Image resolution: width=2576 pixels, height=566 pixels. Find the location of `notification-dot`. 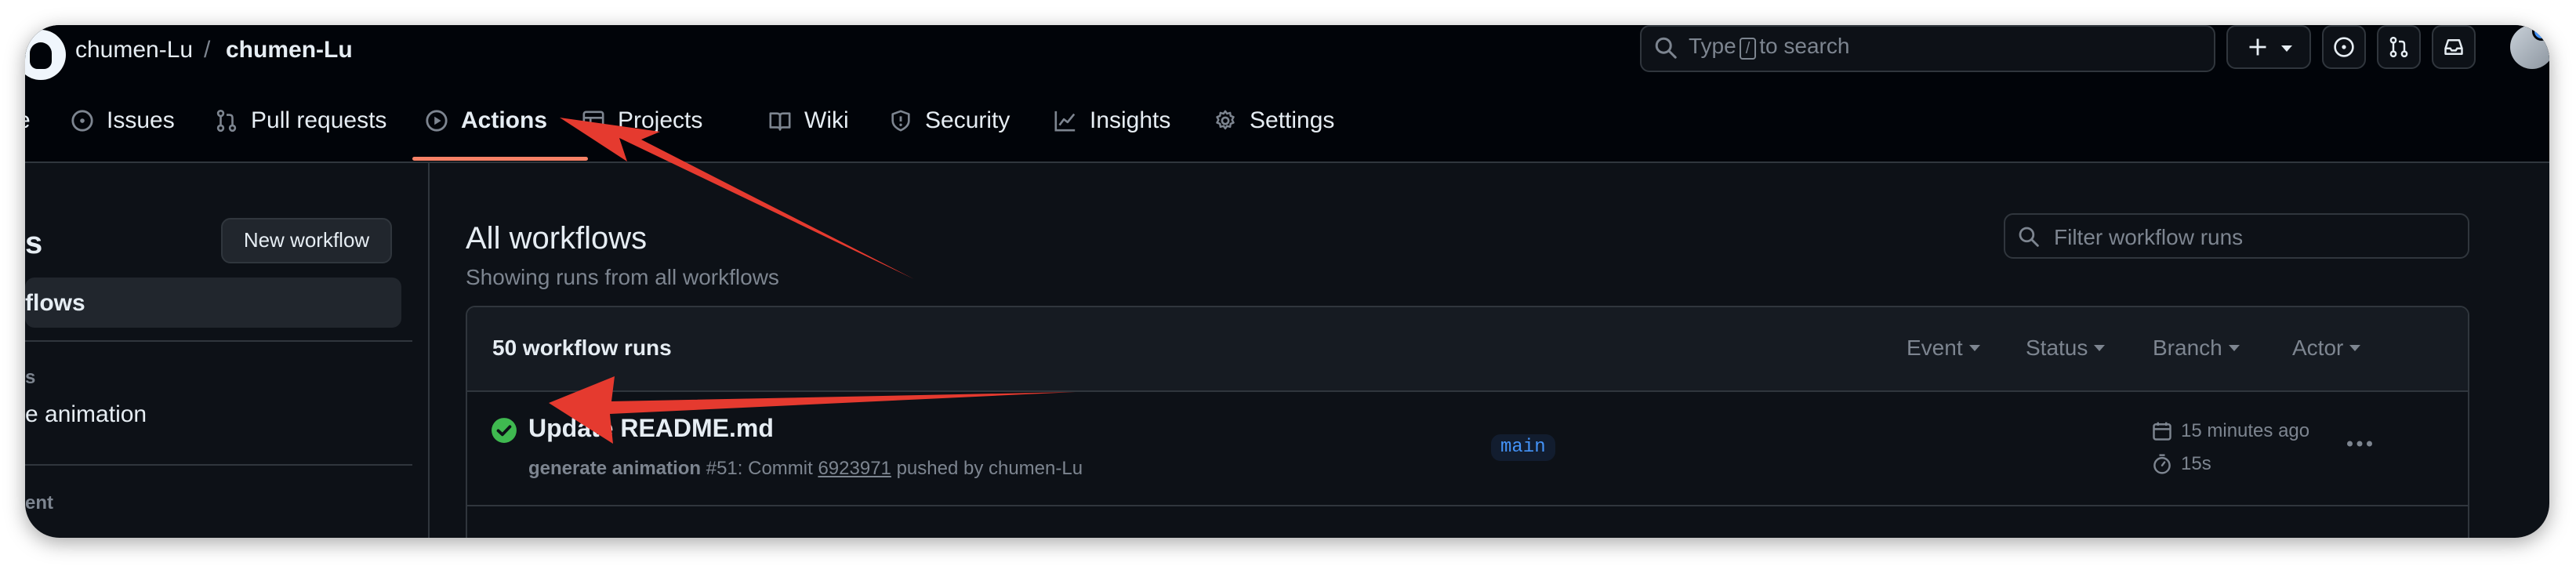

notification-dot is located at coordinates (2540, 33).